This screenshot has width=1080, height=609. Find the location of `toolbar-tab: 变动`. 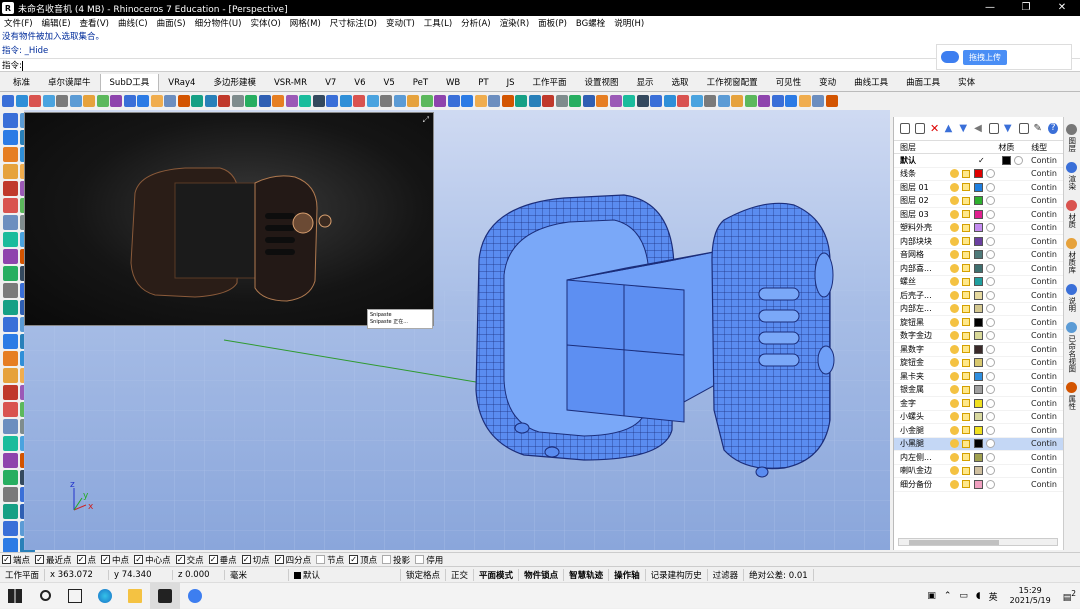

toolbar-tab: 变动 is located at coordinates (827, 82).